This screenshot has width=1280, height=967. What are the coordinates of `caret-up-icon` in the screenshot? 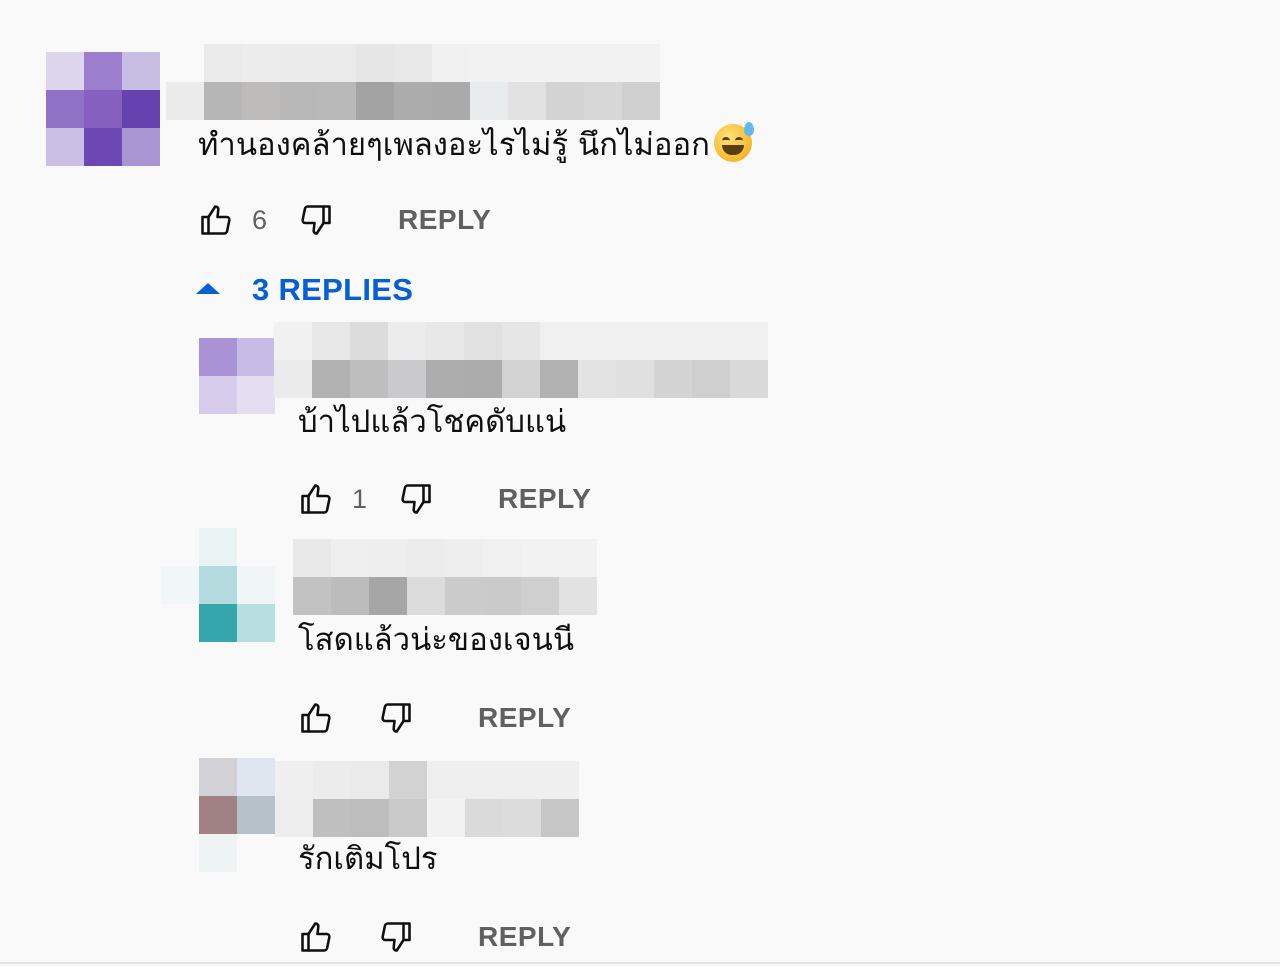 It's located at (208, 290).